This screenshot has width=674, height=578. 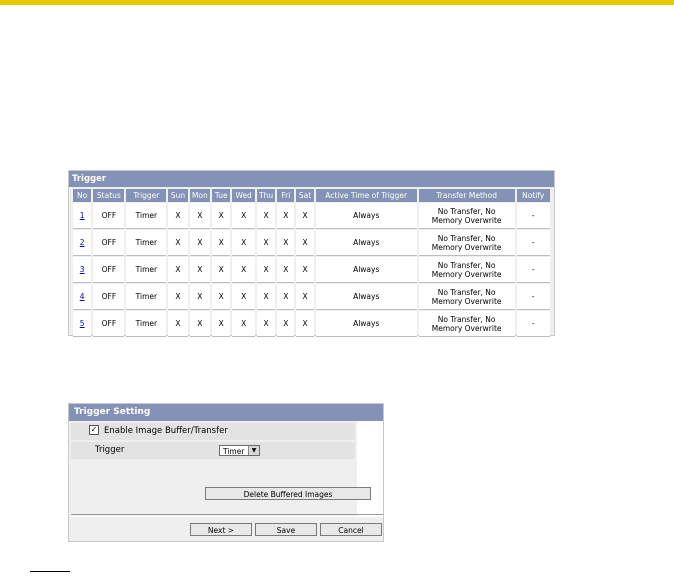 I want to click on header-sat: Sat, so click(x=305, y=195).